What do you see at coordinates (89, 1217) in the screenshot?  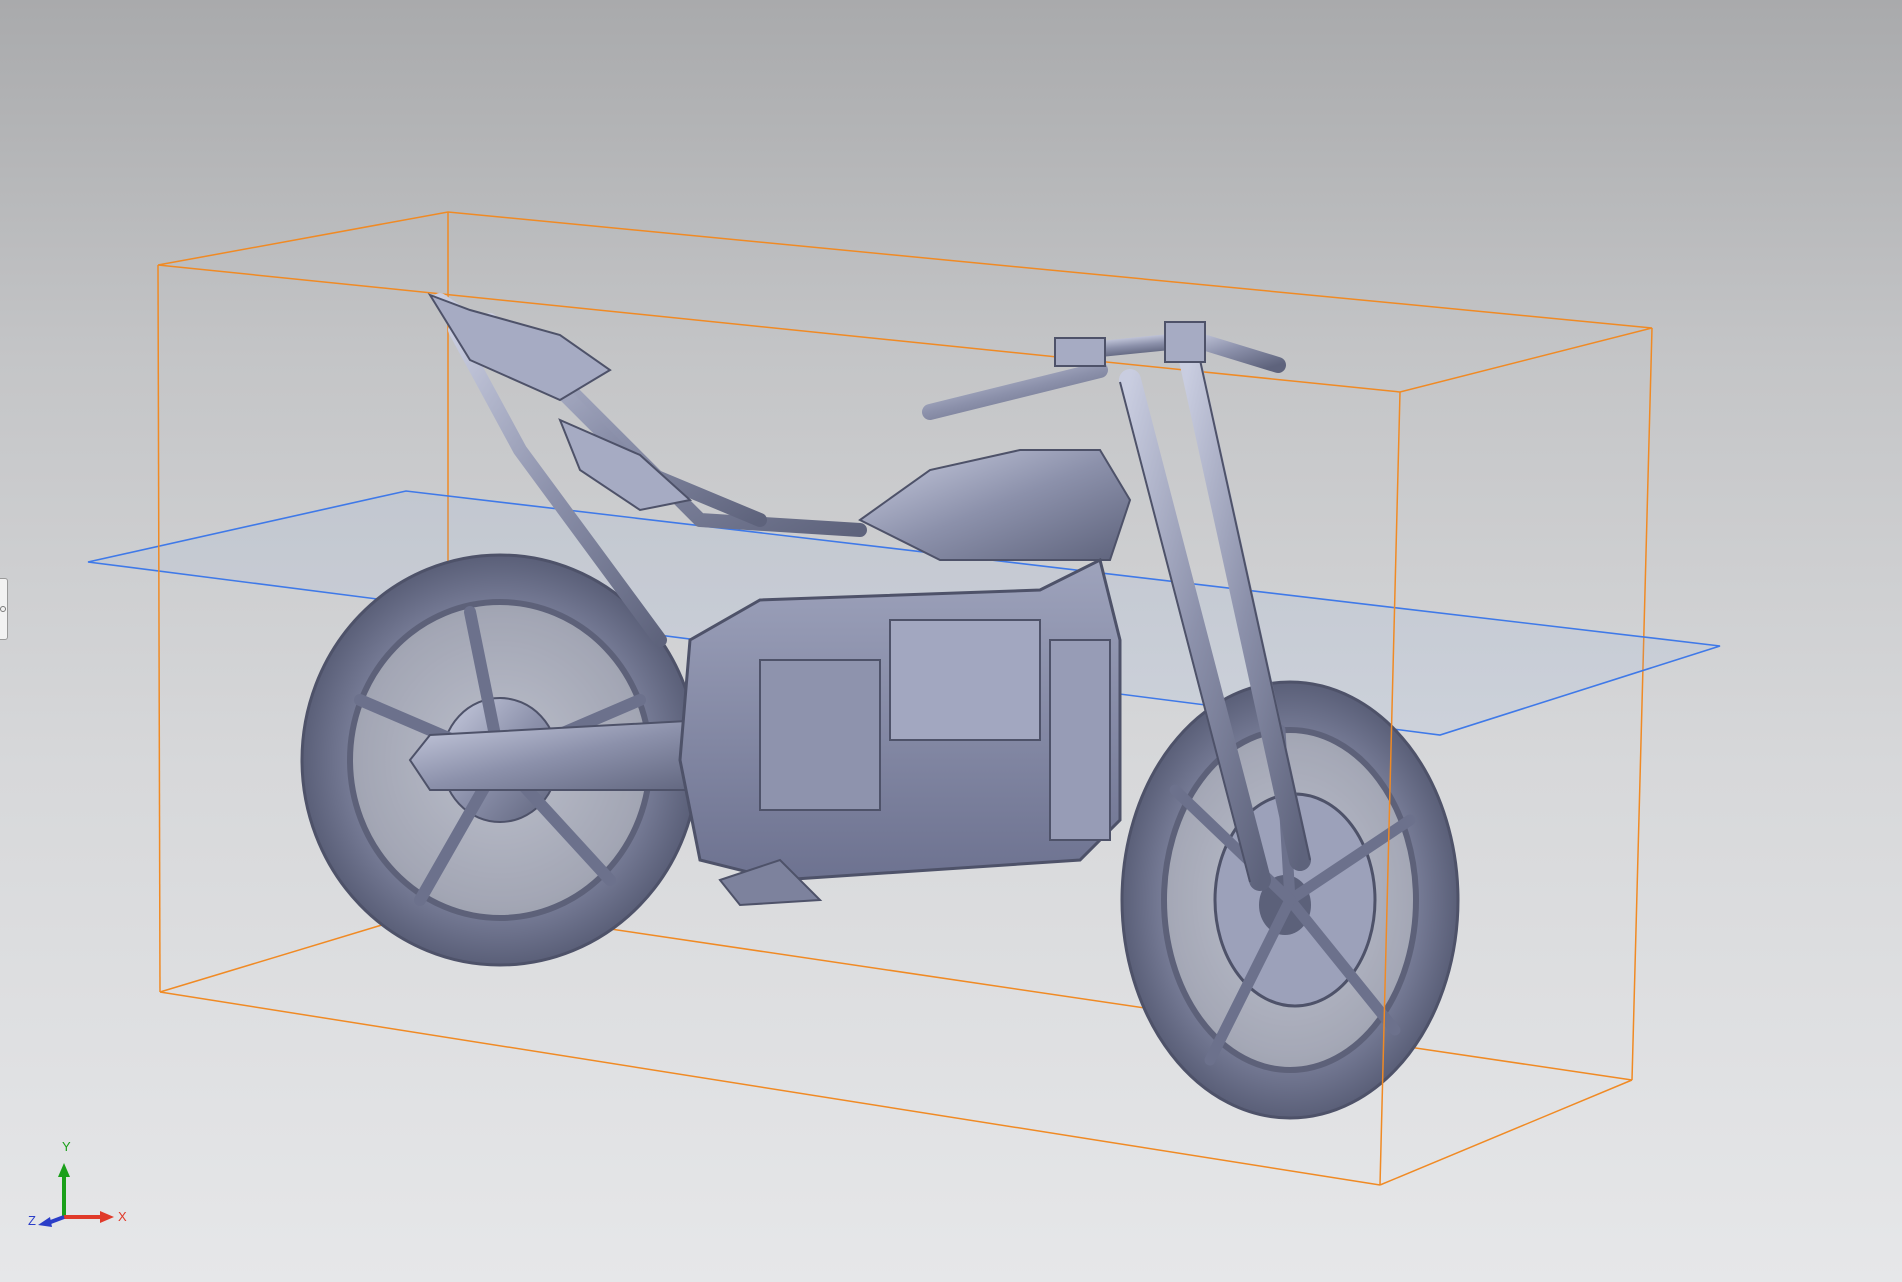 I see `x-axis-arrow-icon` at bounding box center [89, 1217].